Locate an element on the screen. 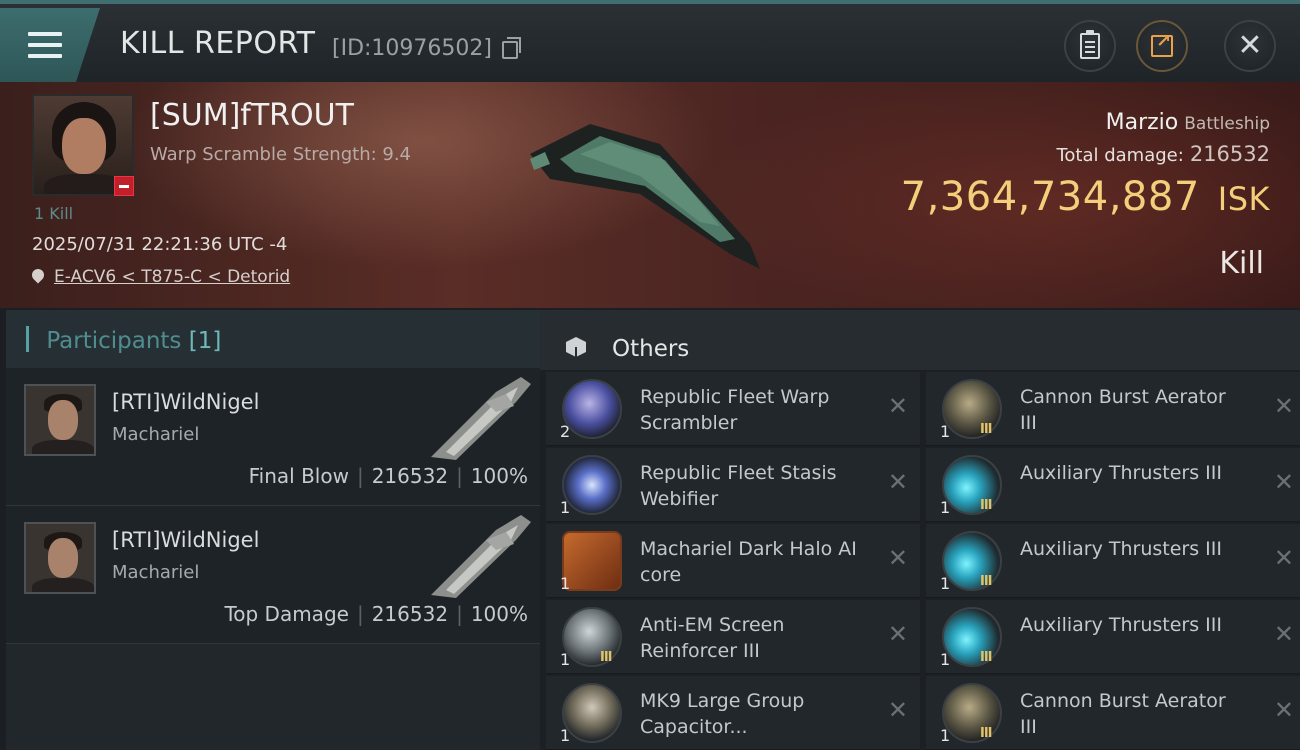 The image size is (1300, 750). kill-datetime: 2025/07/31 22:21:36 UTC -4 is located at coordinates (160, 244).